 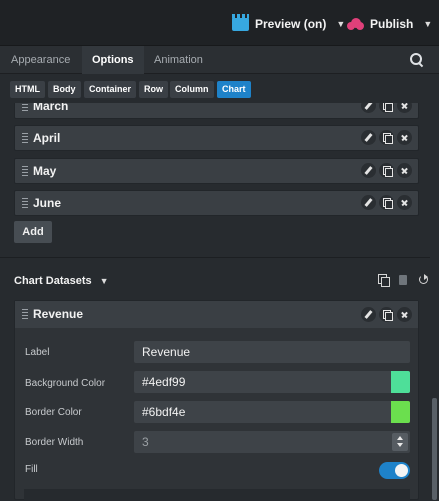 I want to click on breadcrumb-overlay: HTML Body Container Row Column Chart, so click(x=219, y=89).